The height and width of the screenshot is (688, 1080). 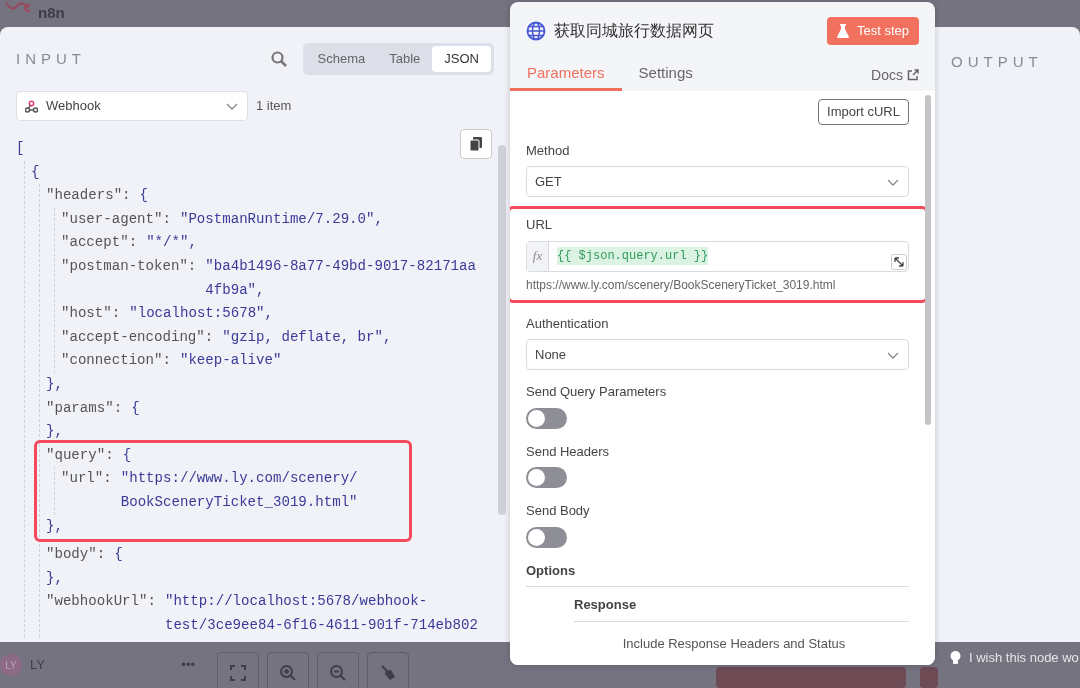 What do you see at coordinates (116, 361) in the screenshot?
I see `json-key: "connection":` at bounding box center [116, 361].